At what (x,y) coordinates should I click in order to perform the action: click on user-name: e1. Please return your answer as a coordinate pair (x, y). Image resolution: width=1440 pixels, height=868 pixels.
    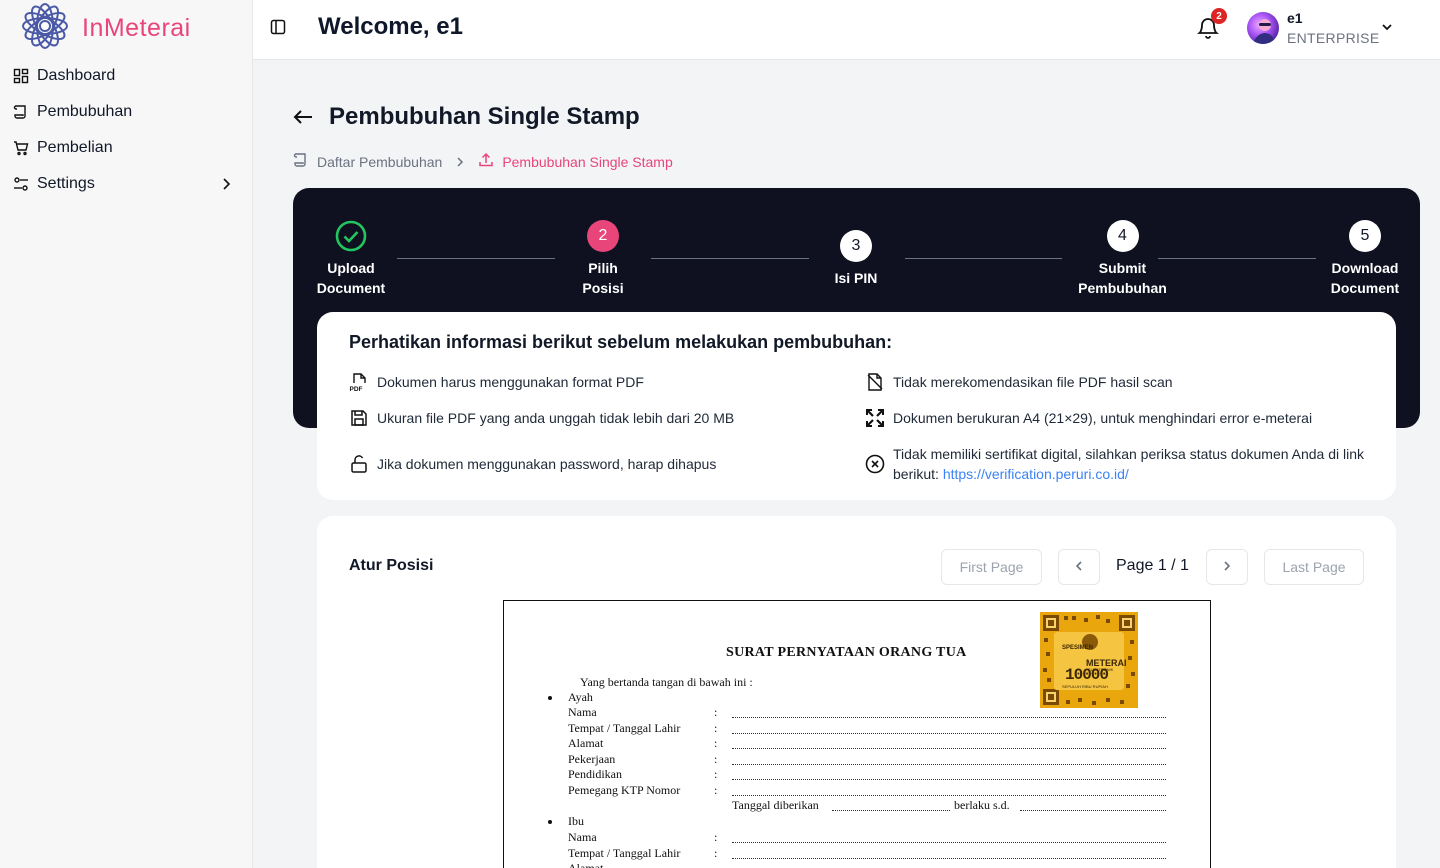
    Looking at the image, I should click on (1295, 18).